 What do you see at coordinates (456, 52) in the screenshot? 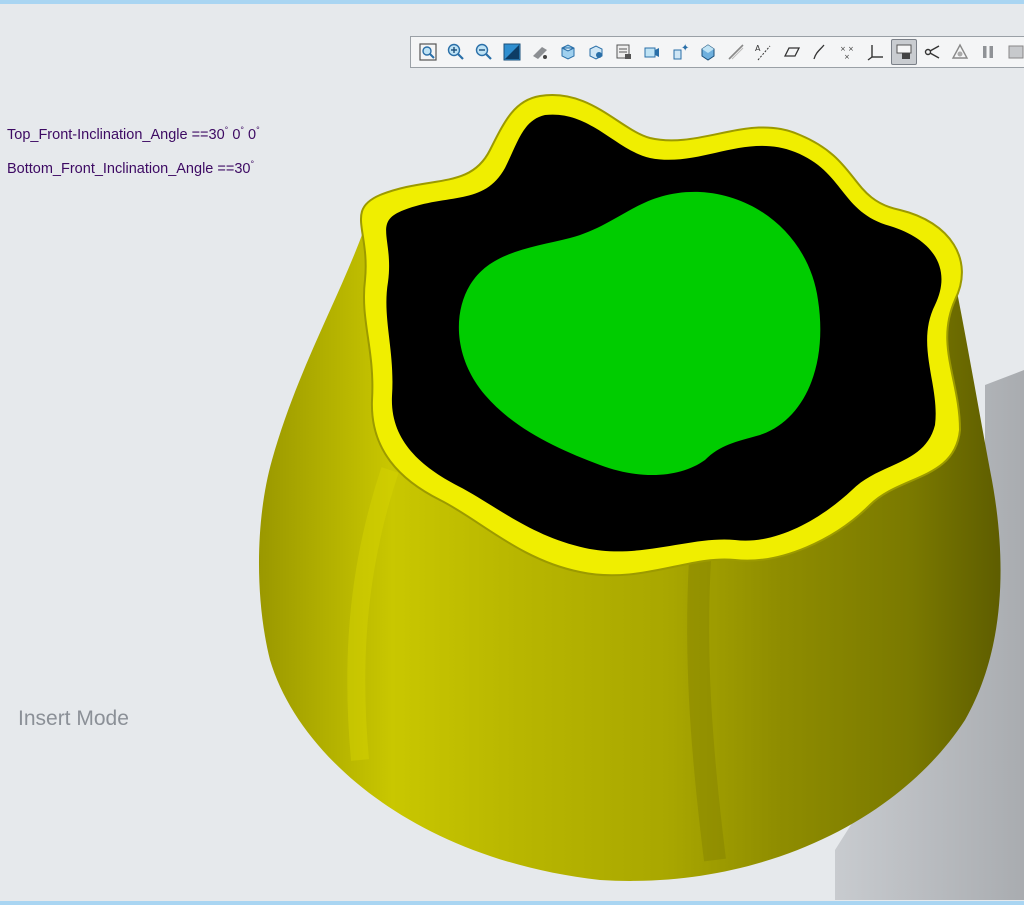
I see `zoom-in-icon` at bounding box center [456, 52].